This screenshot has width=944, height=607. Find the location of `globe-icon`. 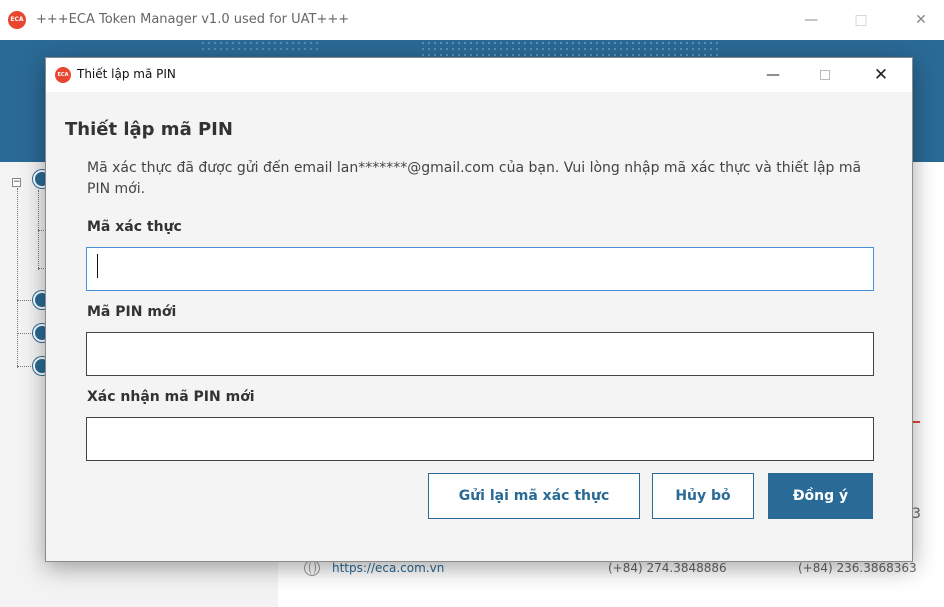

globe-icon is located at coordinates (312, 568).